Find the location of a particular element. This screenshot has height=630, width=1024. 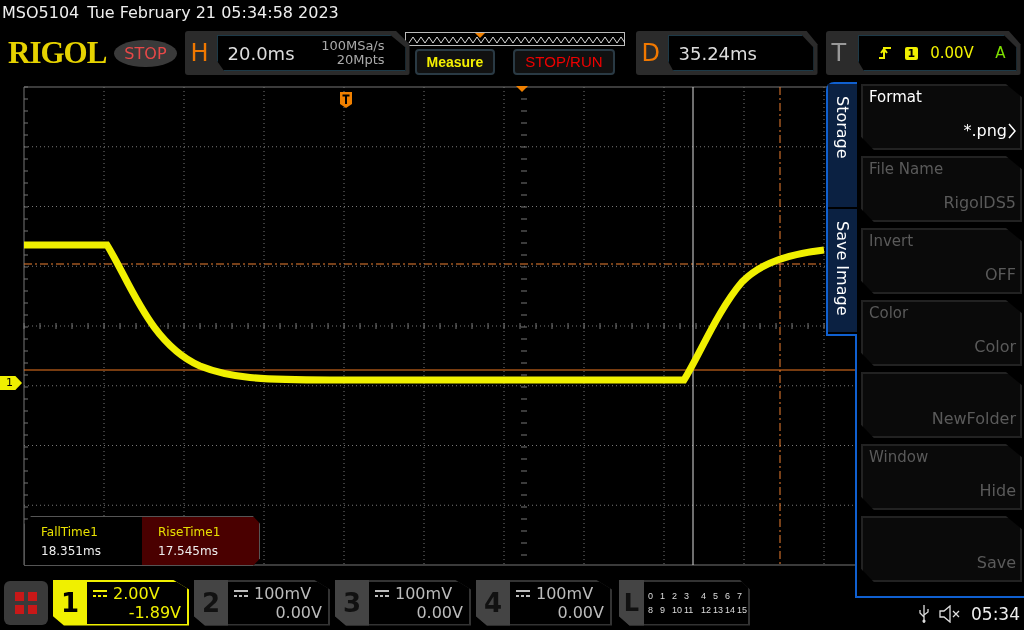

measure-button: Measure is located at coordinates (455, 61).